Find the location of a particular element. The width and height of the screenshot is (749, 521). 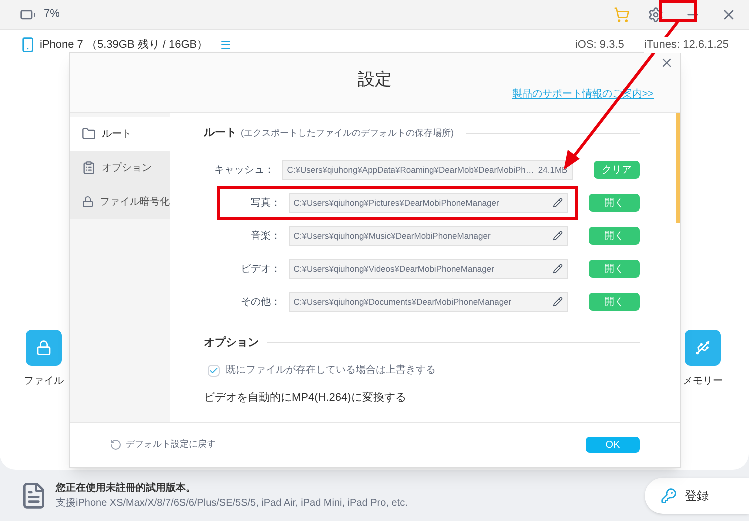

usb-icon is located at coordinates (703, 348).